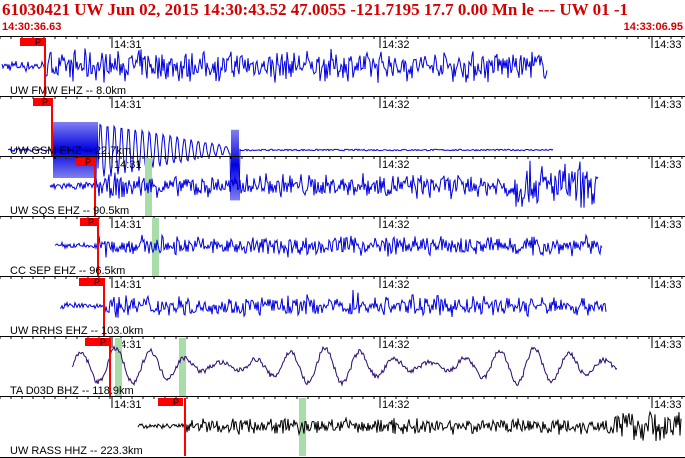 This screenshot has width=685, height=458. What do you see at coordinates (70, 151) in the screenshot?
I see `station-label: UW GSM EHZ -- 22.7km` at bounding box center [70, 151].